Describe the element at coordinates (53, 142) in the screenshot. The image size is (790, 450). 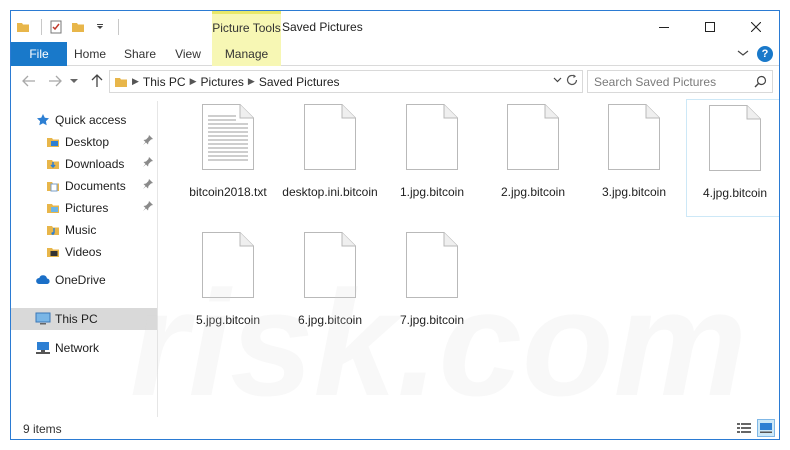
I see `desktop-folder-icon` at that location.